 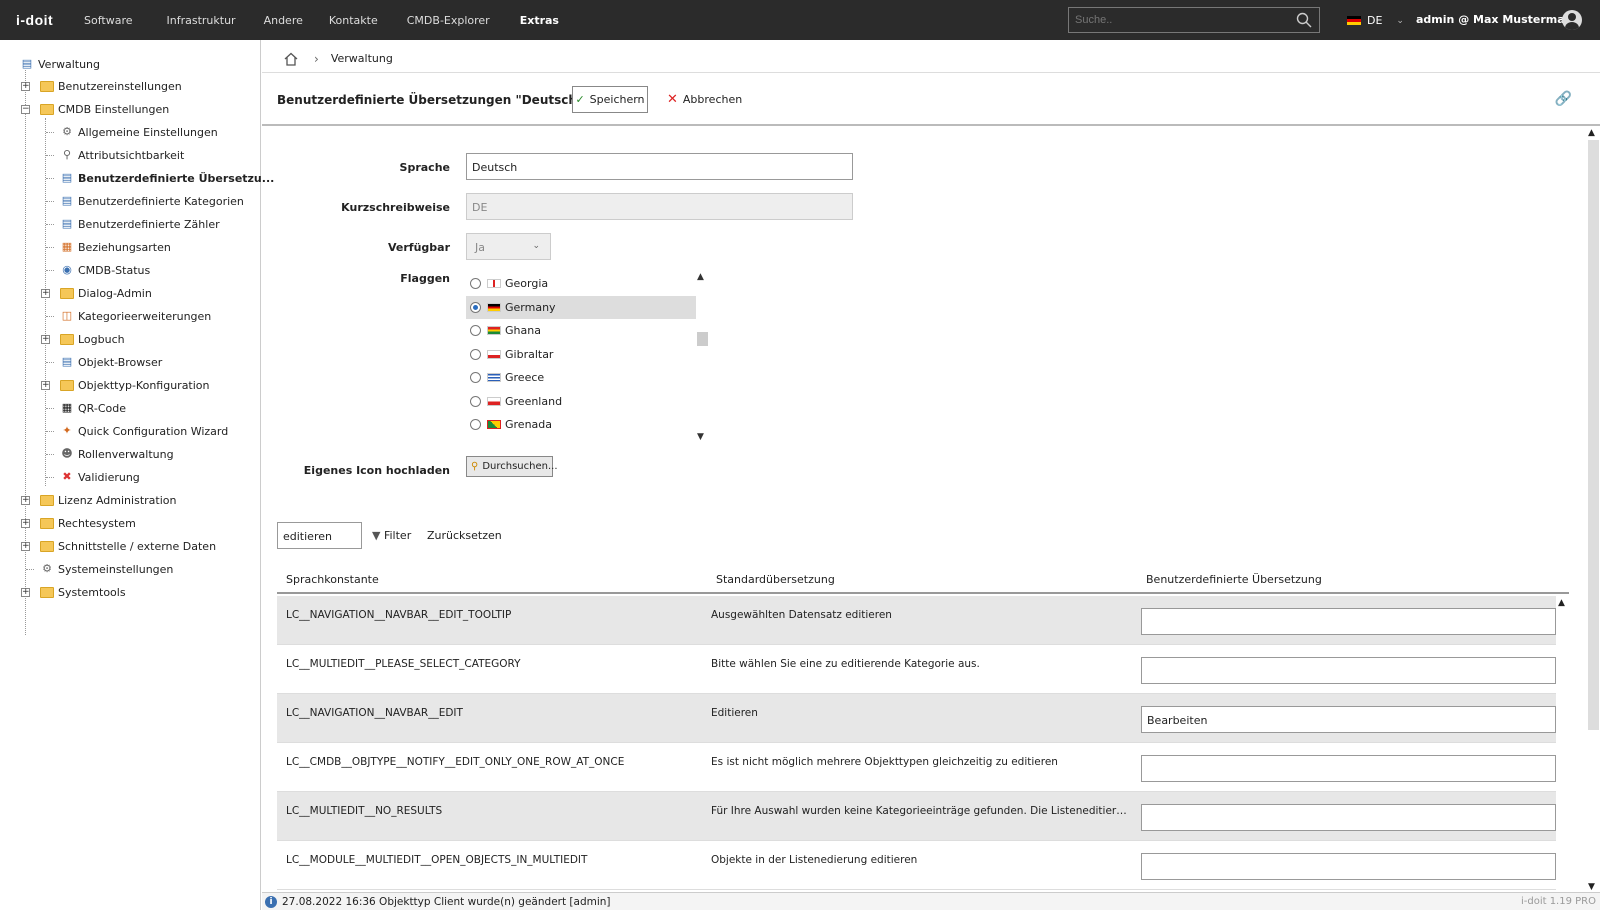 What do you see at coordinates (1563, 99) in the screenshot?
I see `link-icon: 🔗` at bounding box center [1563, 99].